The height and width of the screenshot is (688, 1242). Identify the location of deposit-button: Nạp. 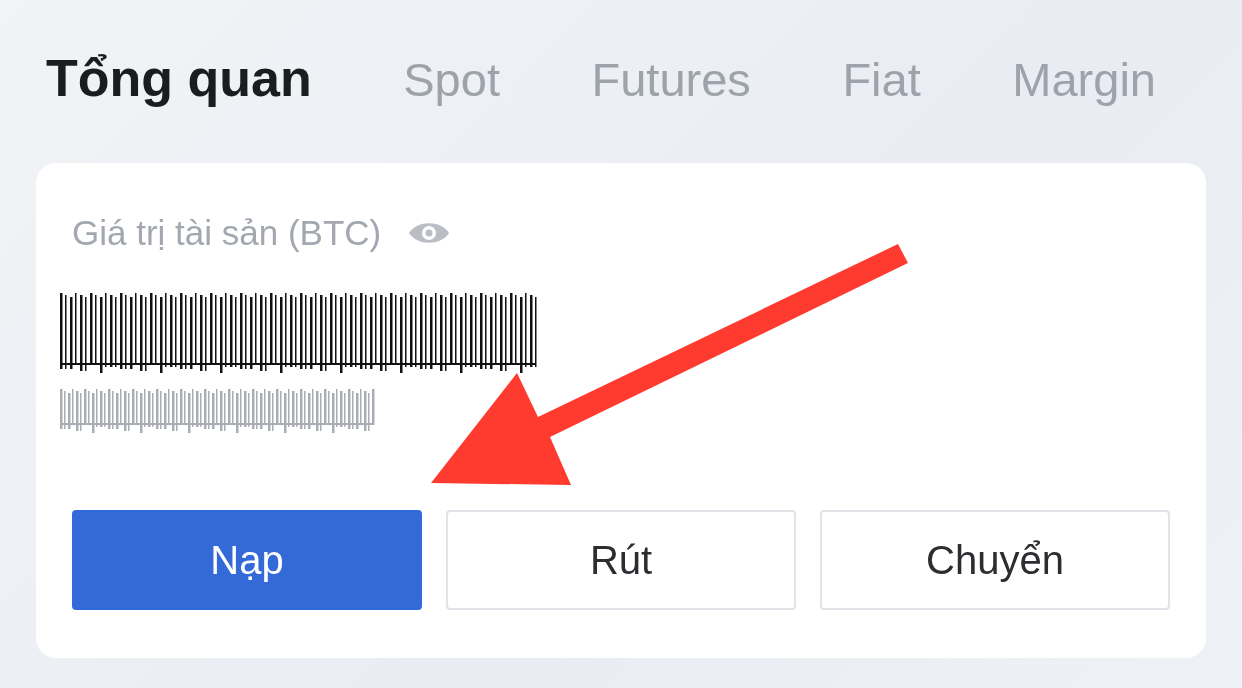
(247, 560).